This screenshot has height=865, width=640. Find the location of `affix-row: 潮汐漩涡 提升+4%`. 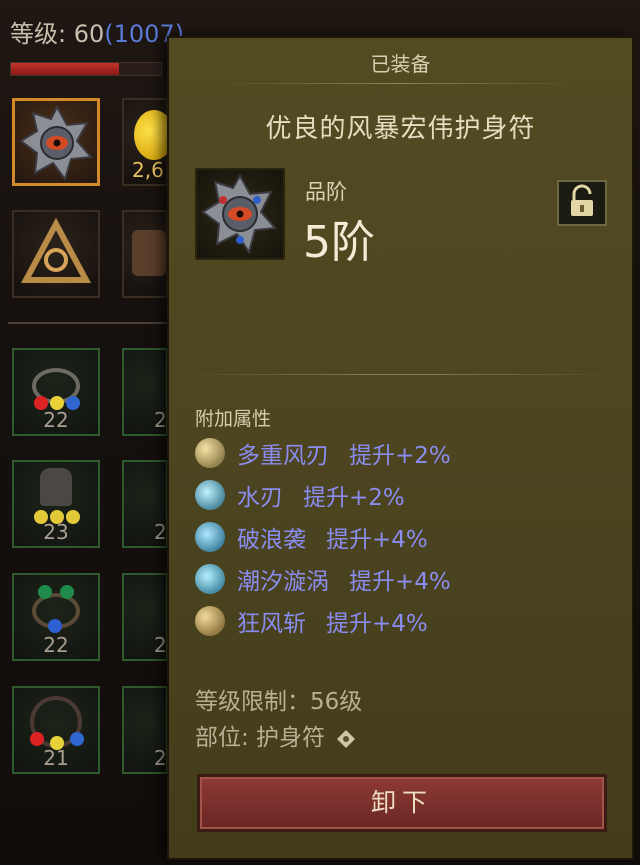

affix-row: 潮汐漩涡 提升+4% is located at coordinates (323, 579).